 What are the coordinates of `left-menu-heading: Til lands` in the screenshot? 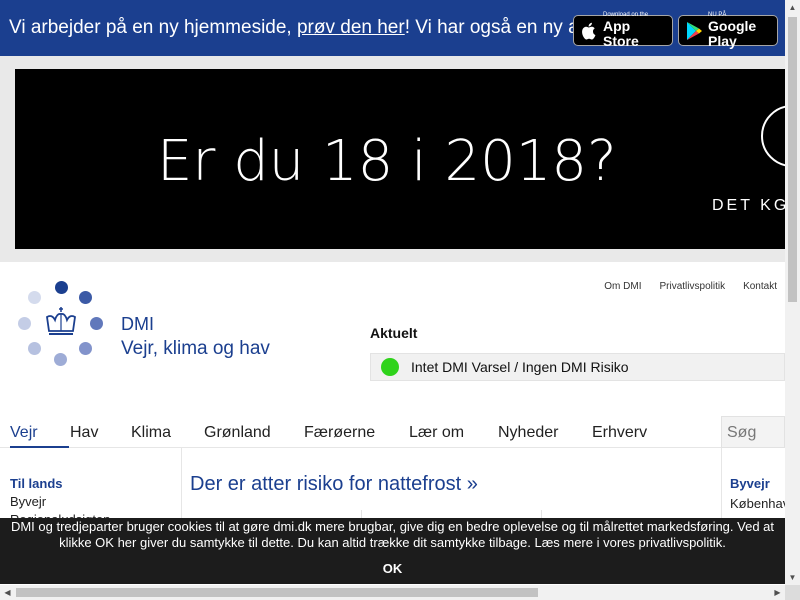 It's located at (60, 483).